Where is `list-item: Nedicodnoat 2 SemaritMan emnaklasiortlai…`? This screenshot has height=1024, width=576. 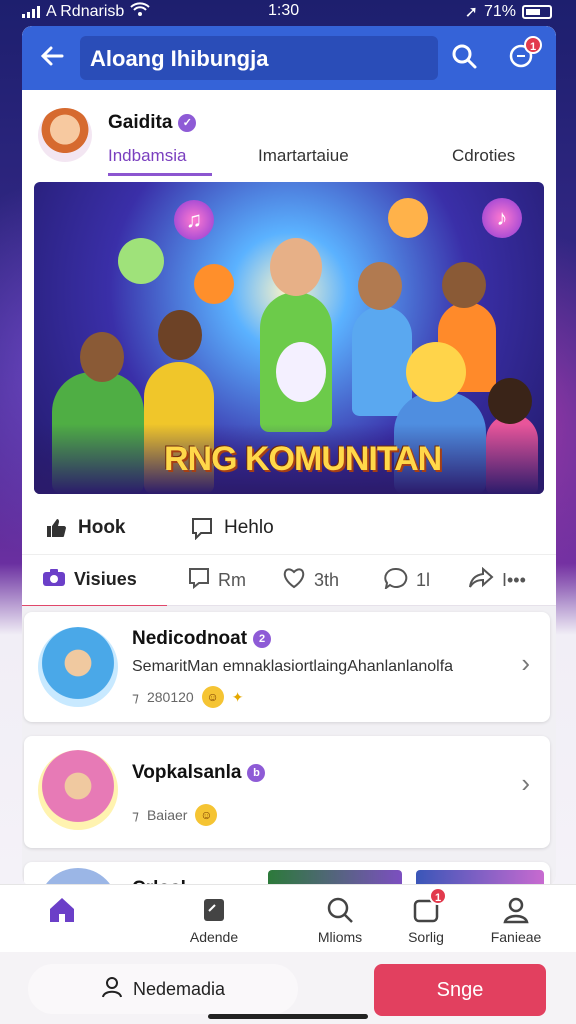
list-item: Nedicodnoat 2 SemaritMan emnaklasiortlai… is located at coordinates (287, 667).